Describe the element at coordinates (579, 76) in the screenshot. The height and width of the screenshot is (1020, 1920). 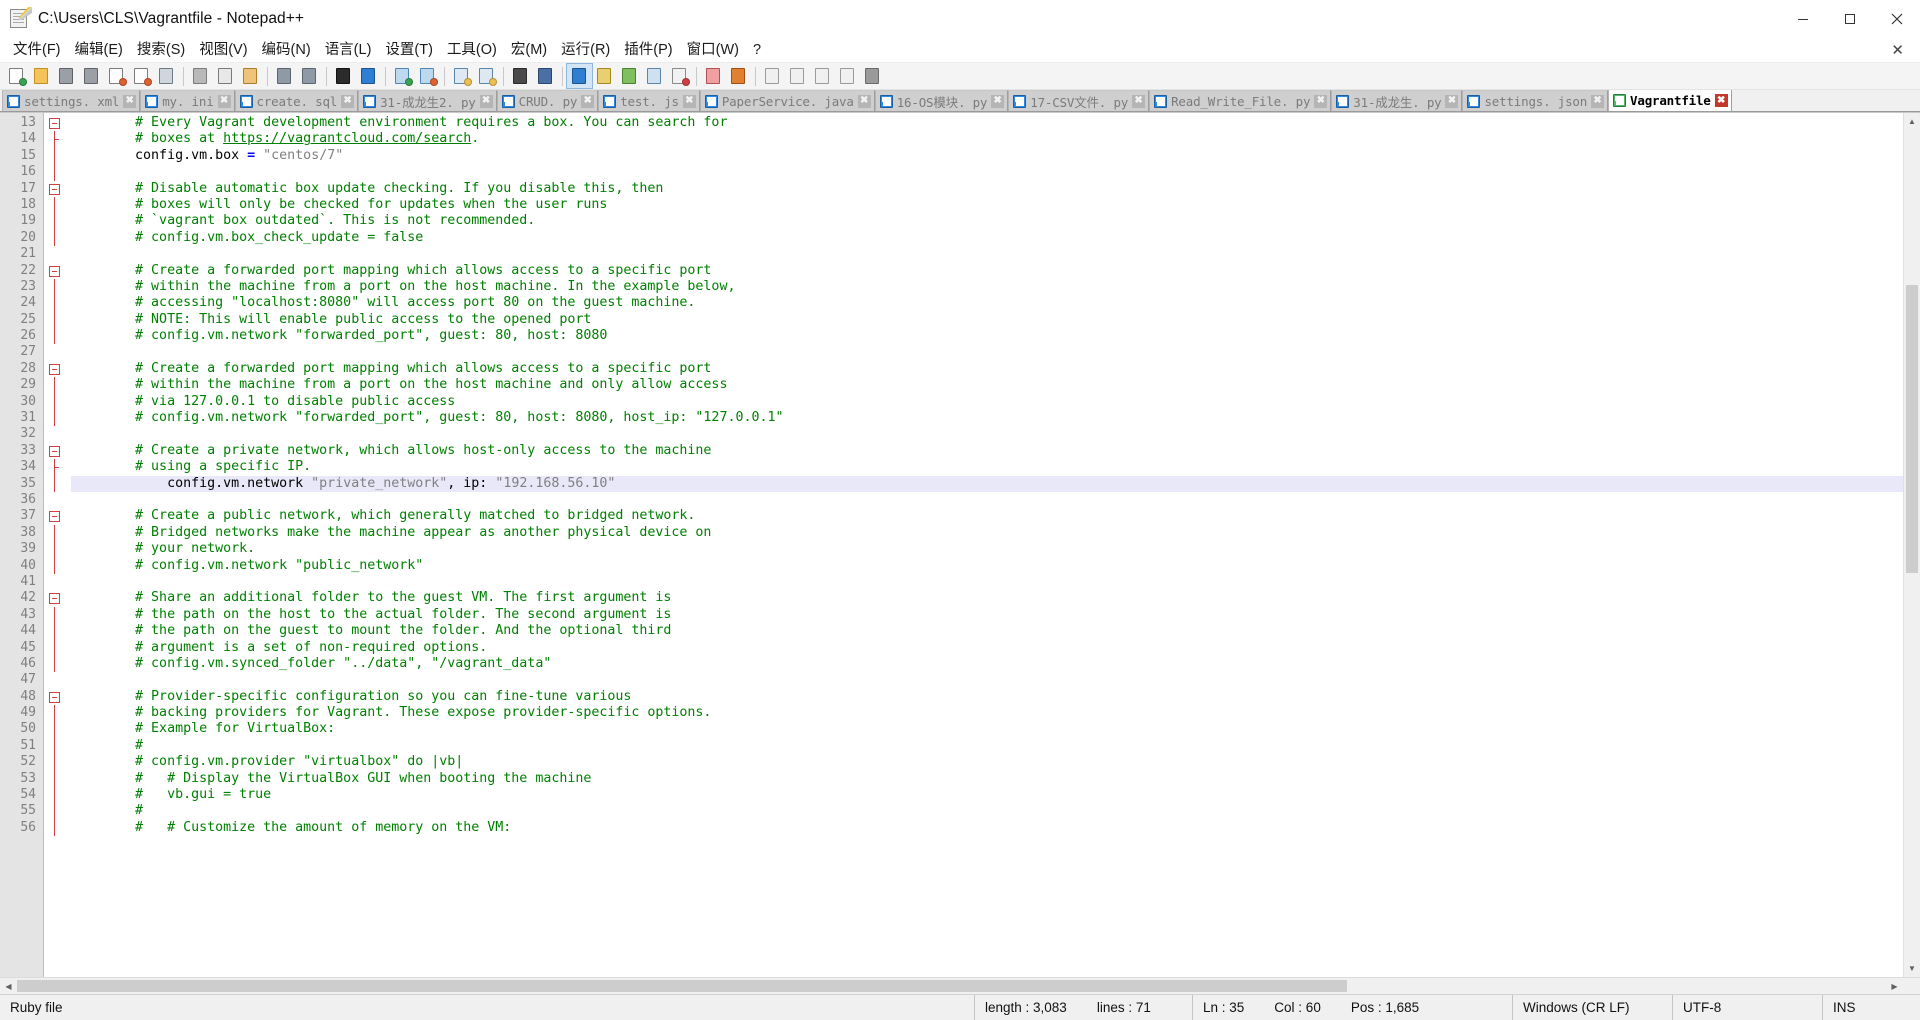
I see `indent-guide-button` at that location.